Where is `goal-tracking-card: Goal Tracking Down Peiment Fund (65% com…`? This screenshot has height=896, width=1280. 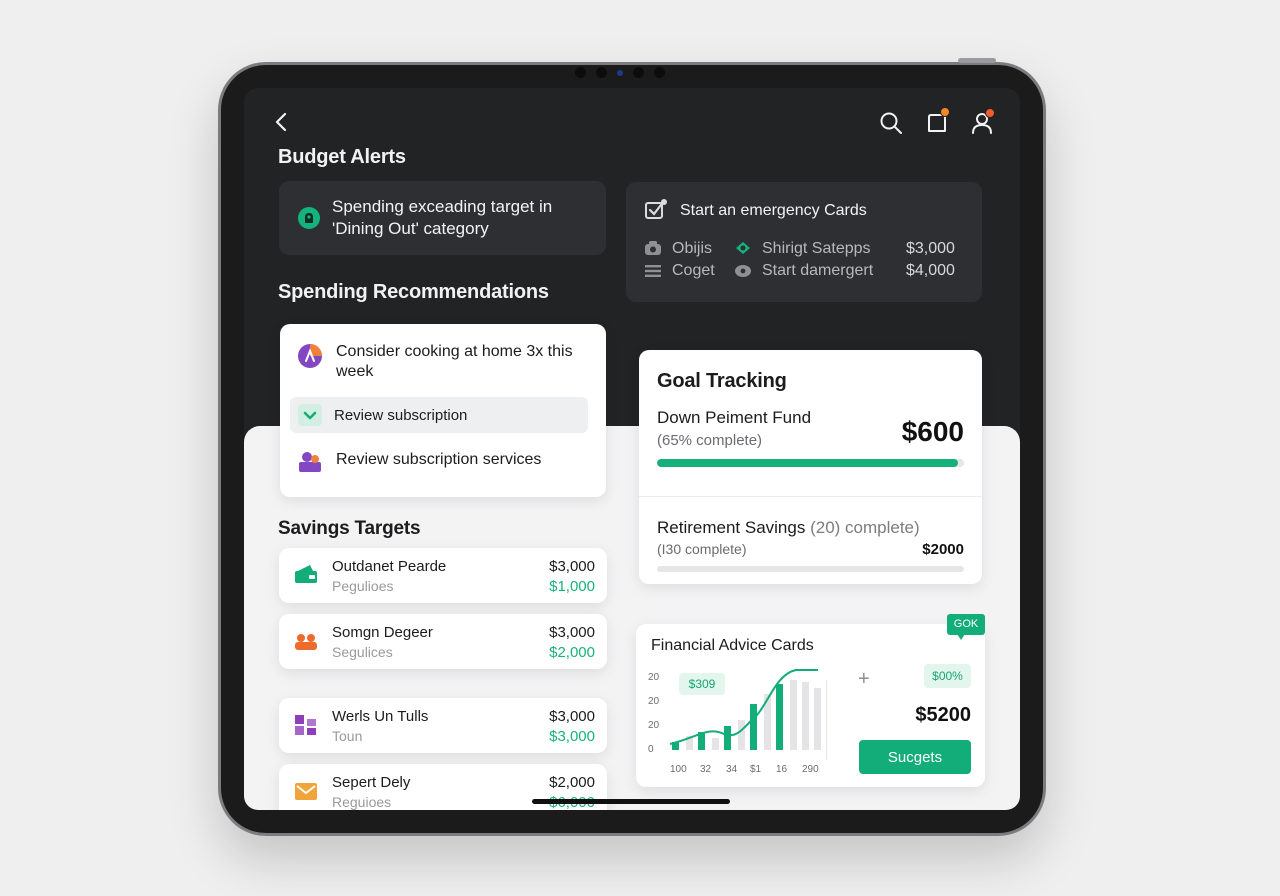 goal-tracking-card: Goal Tracking Down Peiment Fund (65% com… is located at coordinates (810, 467).